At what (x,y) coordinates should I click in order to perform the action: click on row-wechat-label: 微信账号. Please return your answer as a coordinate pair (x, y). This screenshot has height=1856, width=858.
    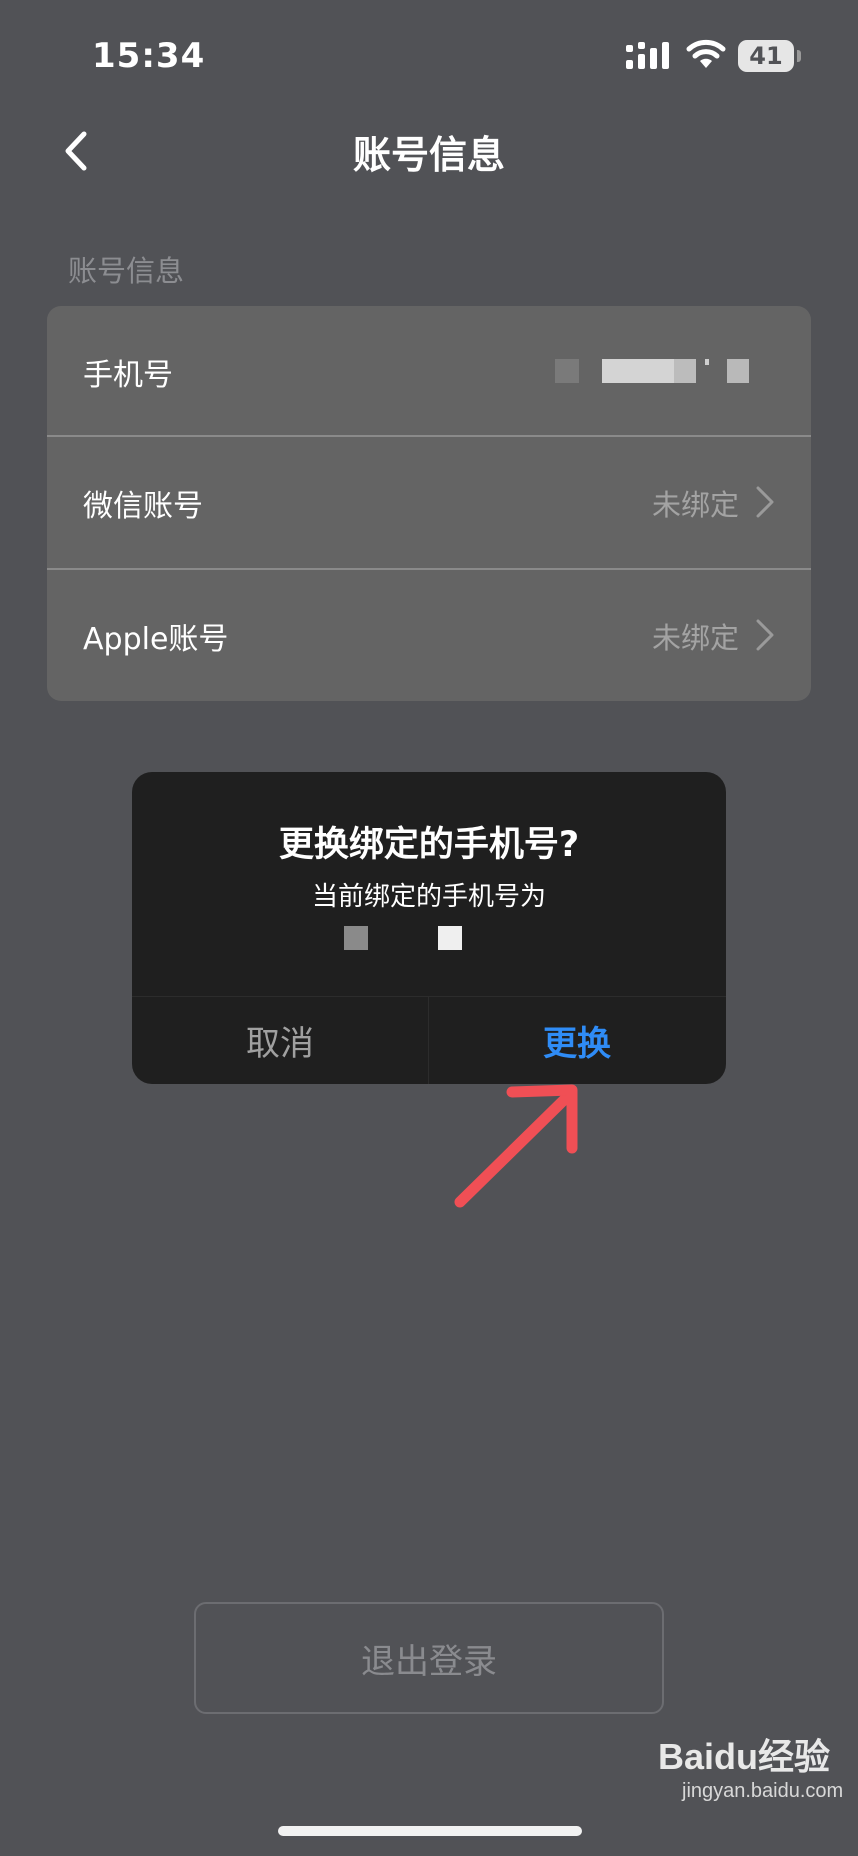
    Looking at the image, I should click on (143, 506).